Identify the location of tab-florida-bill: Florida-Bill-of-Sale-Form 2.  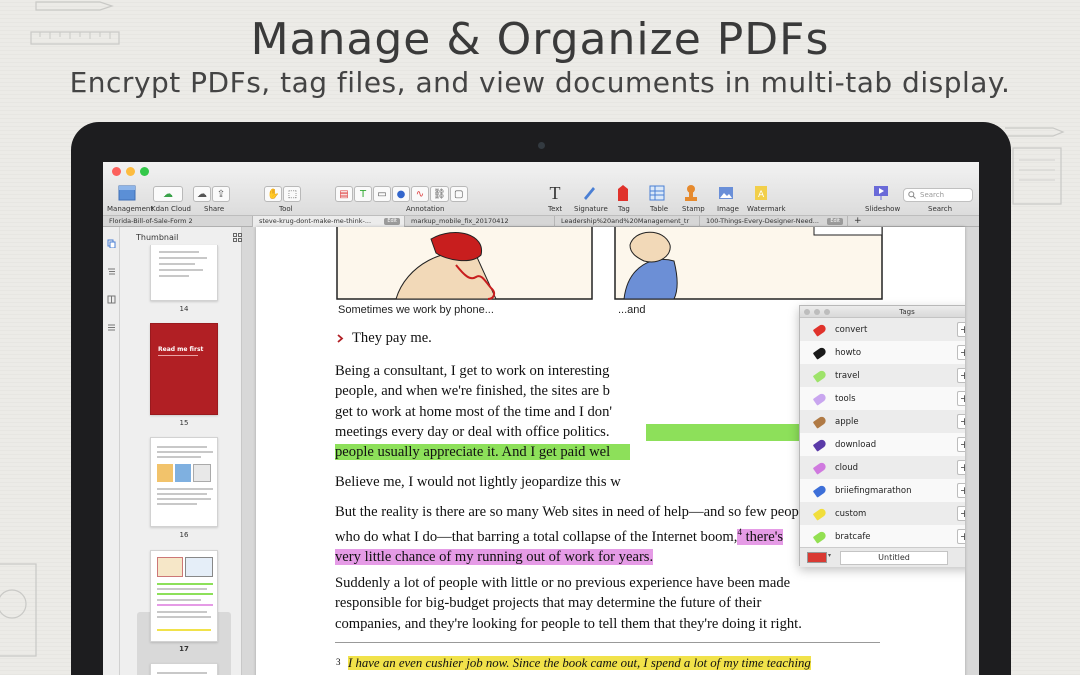
(178, 221).